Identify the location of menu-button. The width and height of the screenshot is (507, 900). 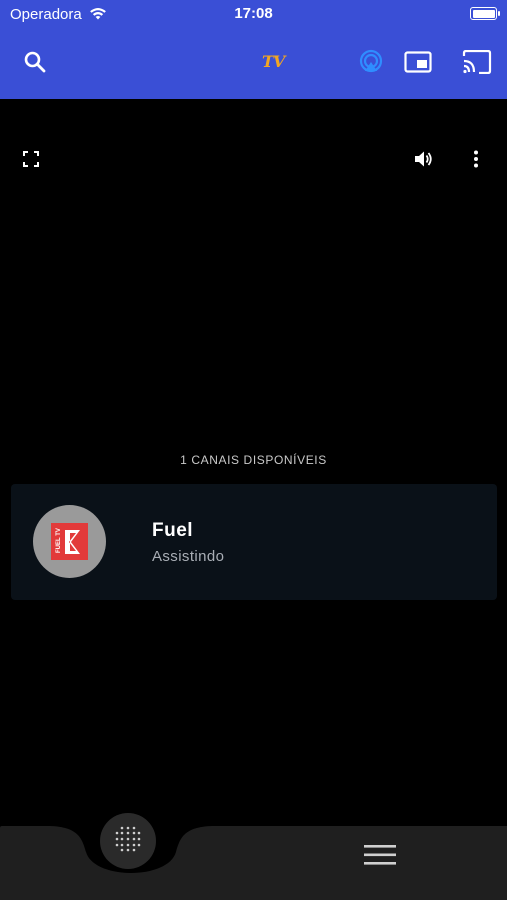
(380, 857).